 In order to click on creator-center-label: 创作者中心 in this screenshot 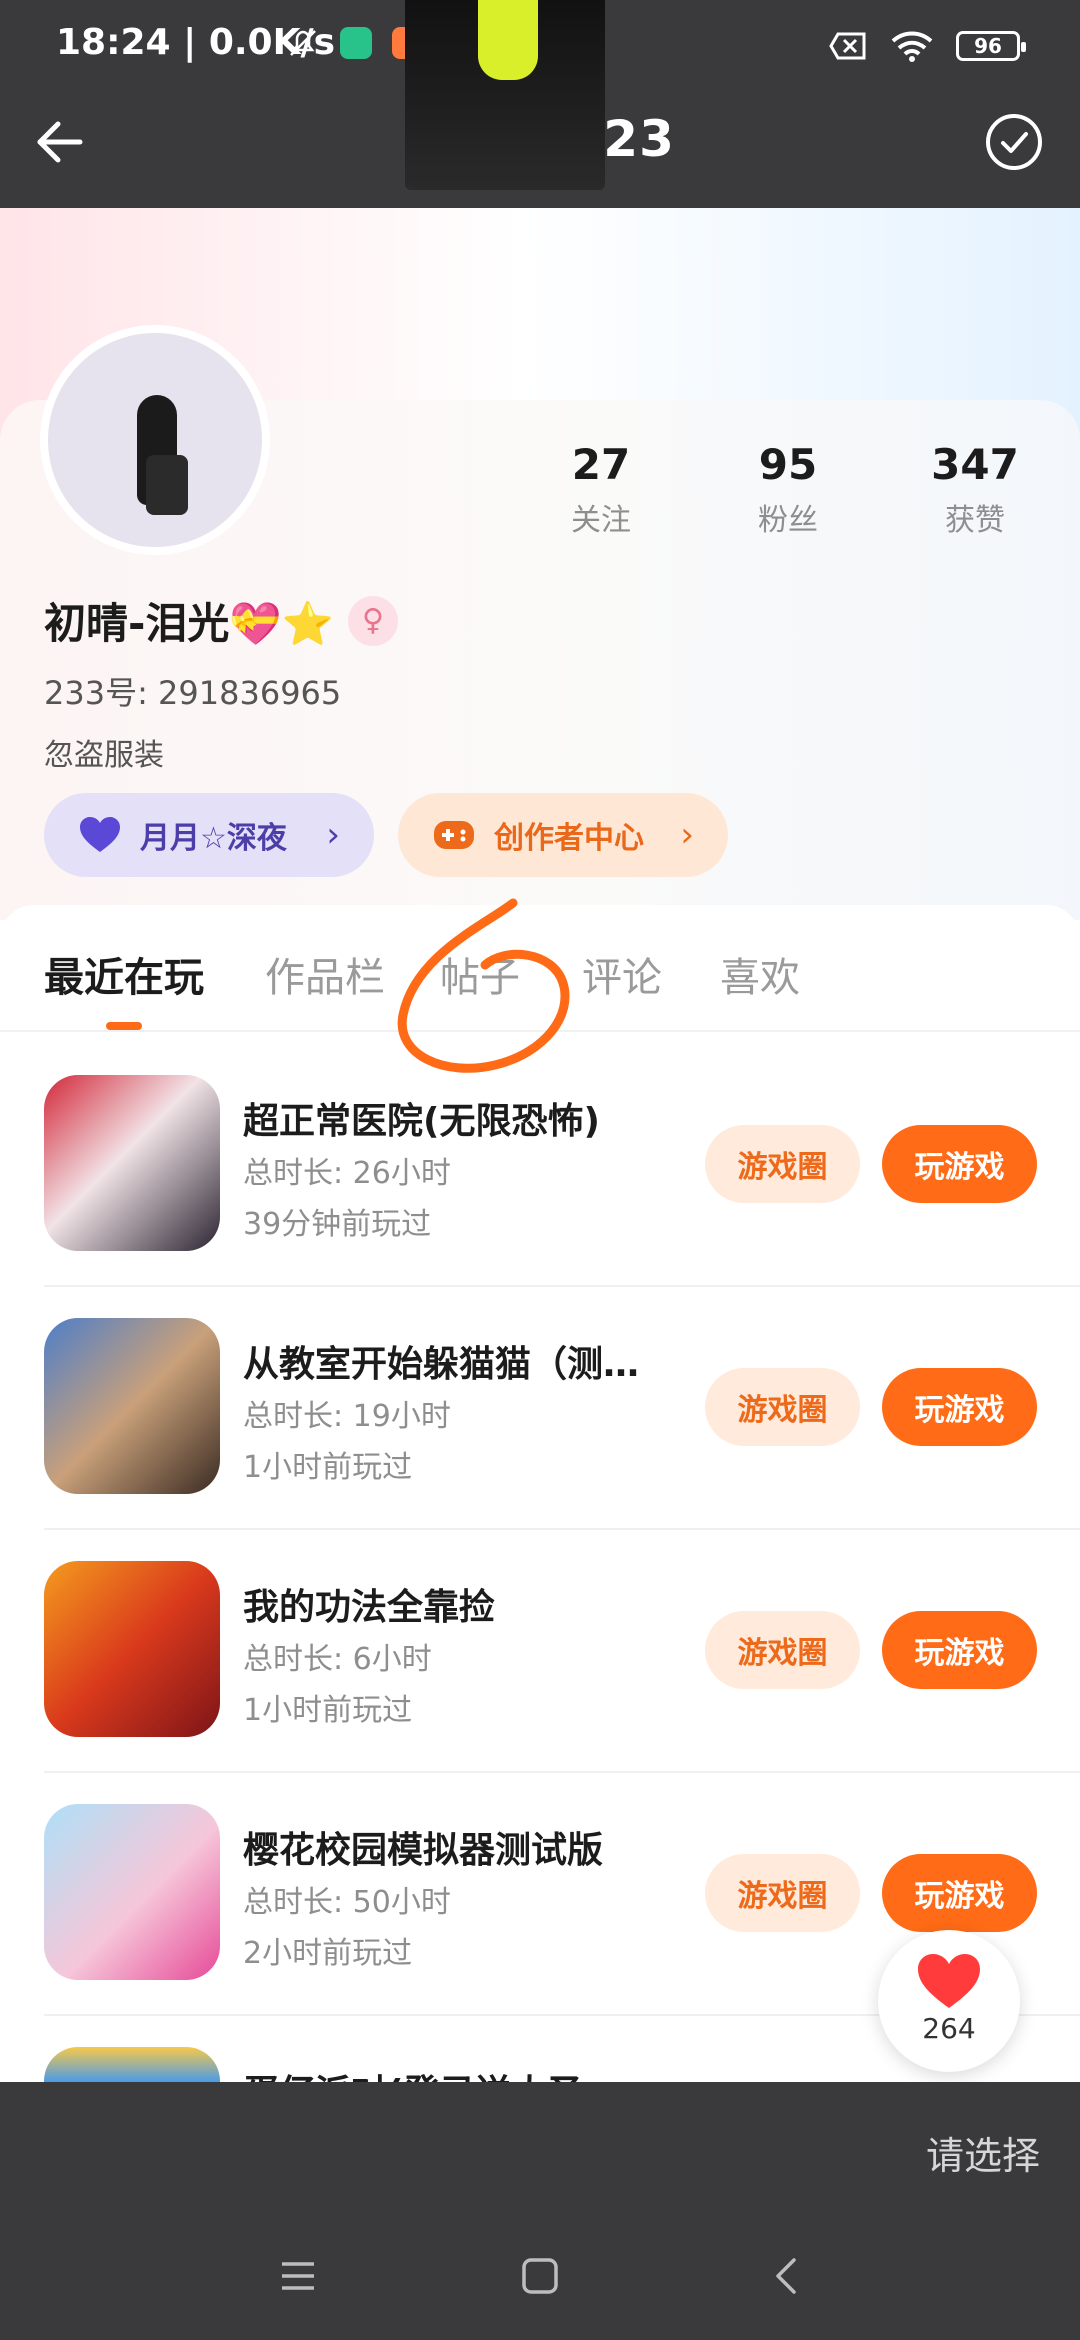, I will do `click(569, 838)`.